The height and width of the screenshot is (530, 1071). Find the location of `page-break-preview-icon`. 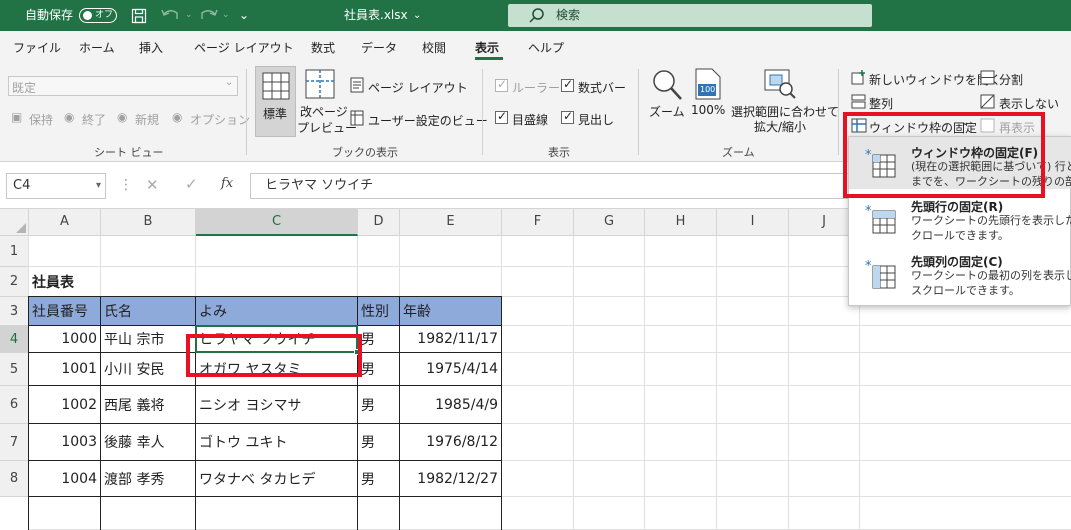

page-break-preview-icon is located at coordinates (320, 84).